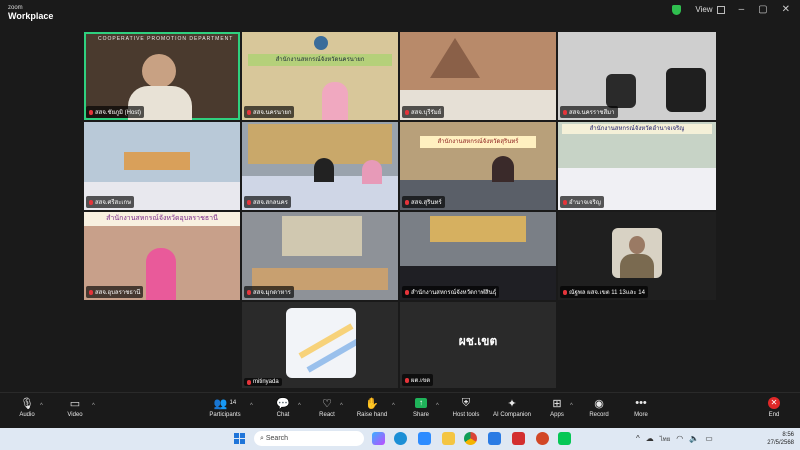 The width and height of the screenshot is (800, 450). Describe the element at coordinates (557, 403) in the screenshot. I see `apps-icon: ⊞` at that location.